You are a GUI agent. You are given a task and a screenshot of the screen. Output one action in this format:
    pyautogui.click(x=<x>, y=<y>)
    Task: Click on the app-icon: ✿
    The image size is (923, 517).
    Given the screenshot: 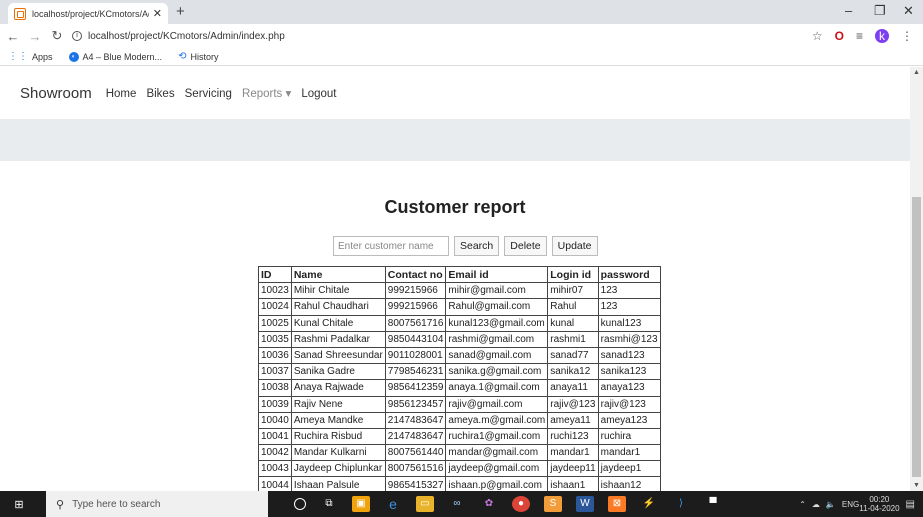 What is the action you would take?
    pyautogui.click(x=489, y=504)
    